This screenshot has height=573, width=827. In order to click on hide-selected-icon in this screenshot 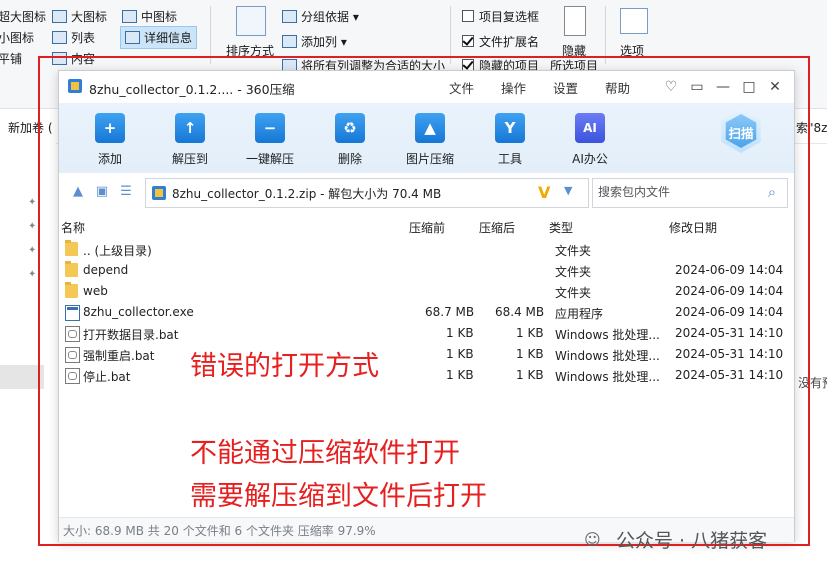, I will do `click(575, 21)`.